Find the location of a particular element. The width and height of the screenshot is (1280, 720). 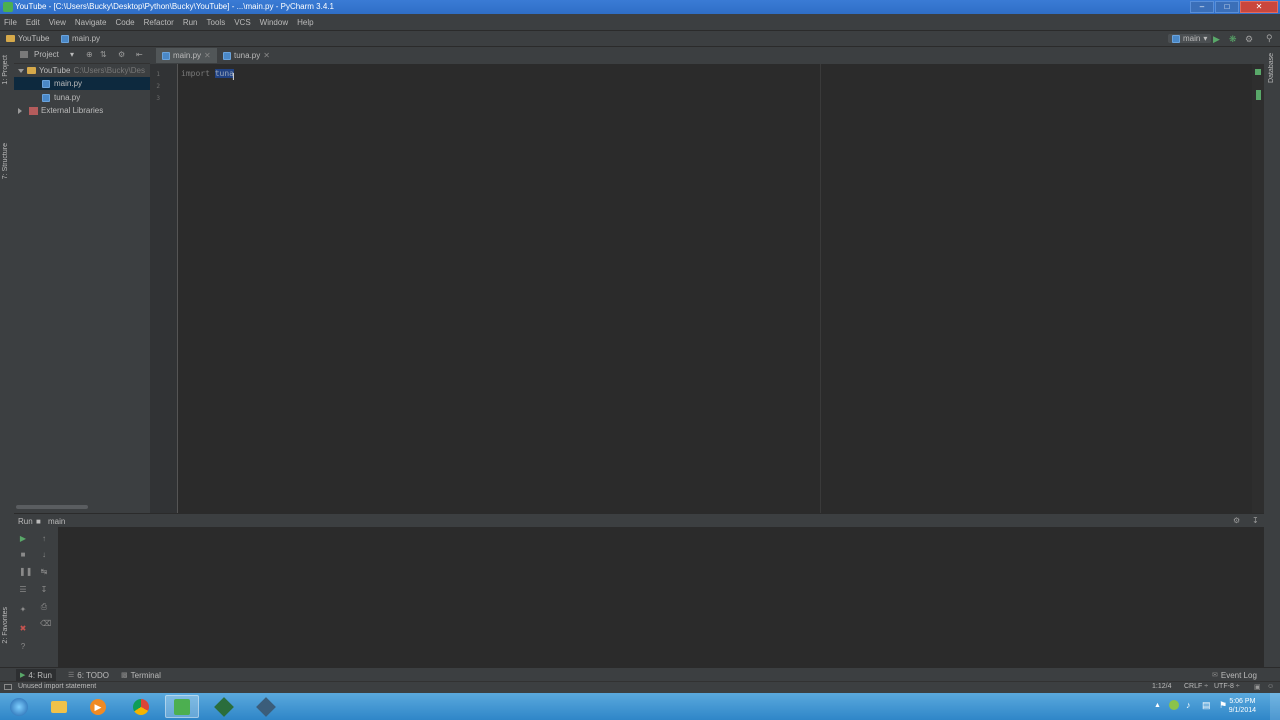

collapsed-arrow-icon is located at coordinates (20, 110).